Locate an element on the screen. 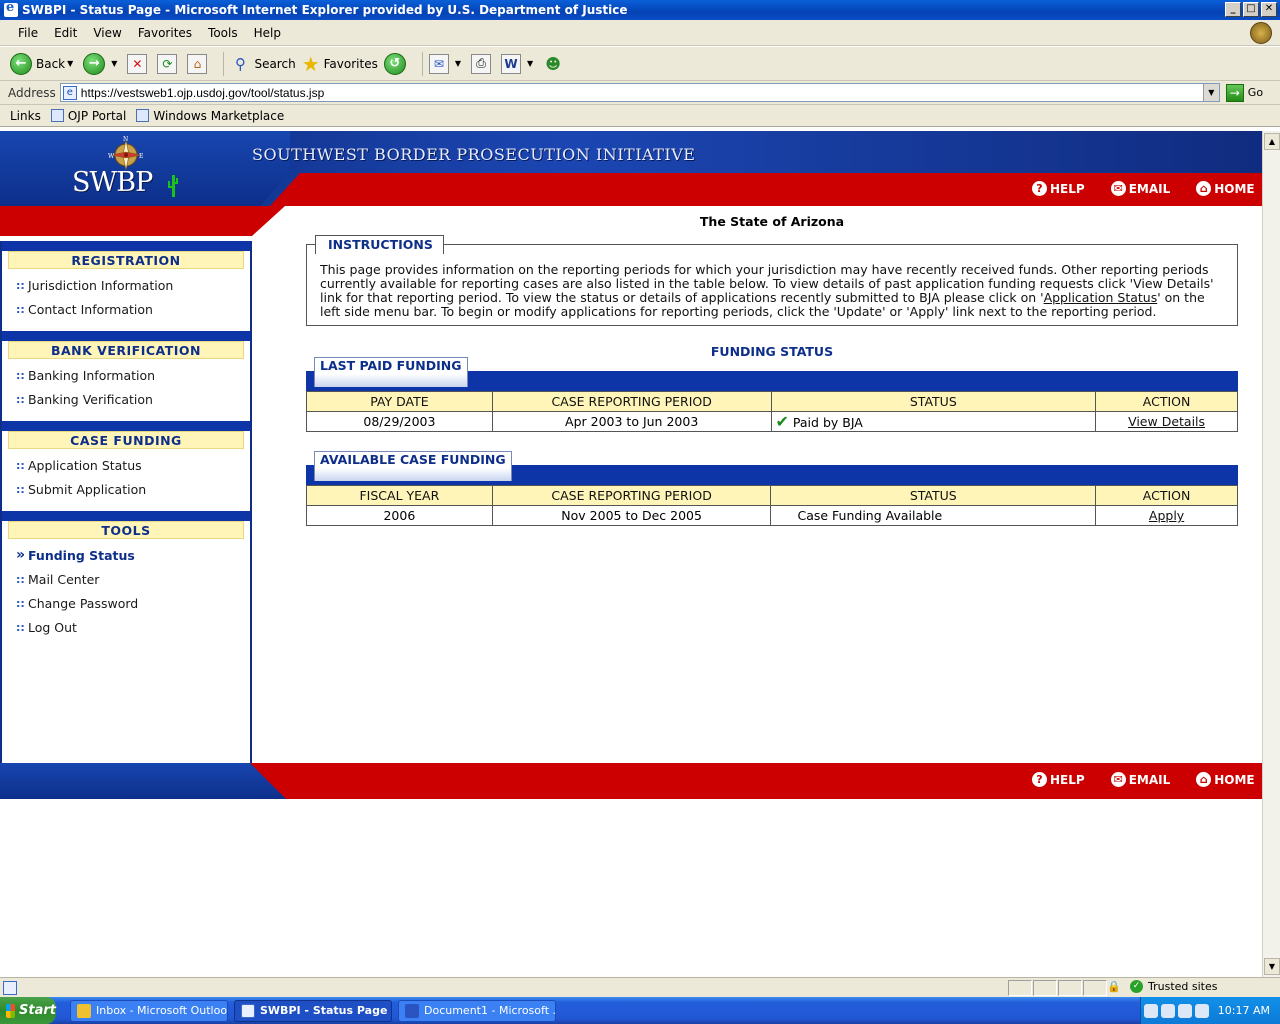  start-button: Start is located at coordinates (28, 1010).